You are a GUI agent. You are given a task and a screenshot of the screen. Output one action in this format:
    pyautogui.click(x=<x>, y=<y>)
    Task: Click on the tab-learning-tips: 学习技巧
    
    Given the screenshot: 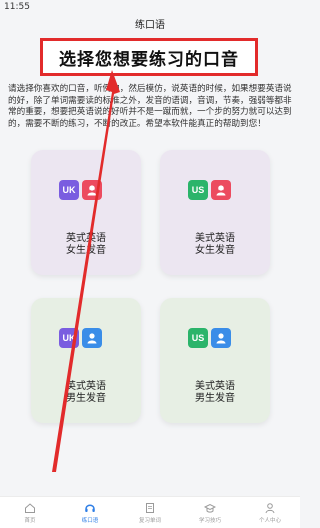 What is the action you would take?
    pyautogui.click(x=210, y=512)
    